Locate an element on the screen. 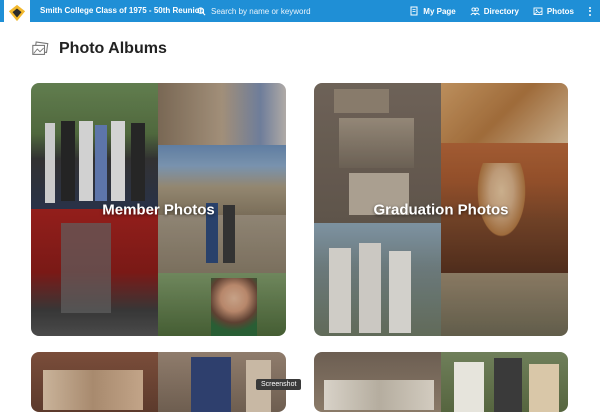 Image resolution: width=600 pixels, height=412 pixels. photos-icon is located at coordinates (538, 11).